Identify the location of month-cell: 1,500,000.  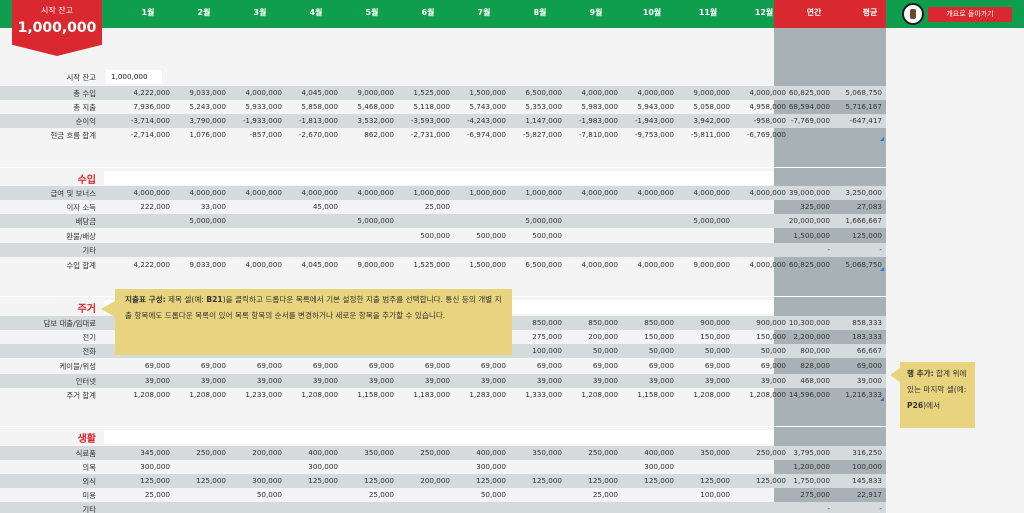
(480, 264).